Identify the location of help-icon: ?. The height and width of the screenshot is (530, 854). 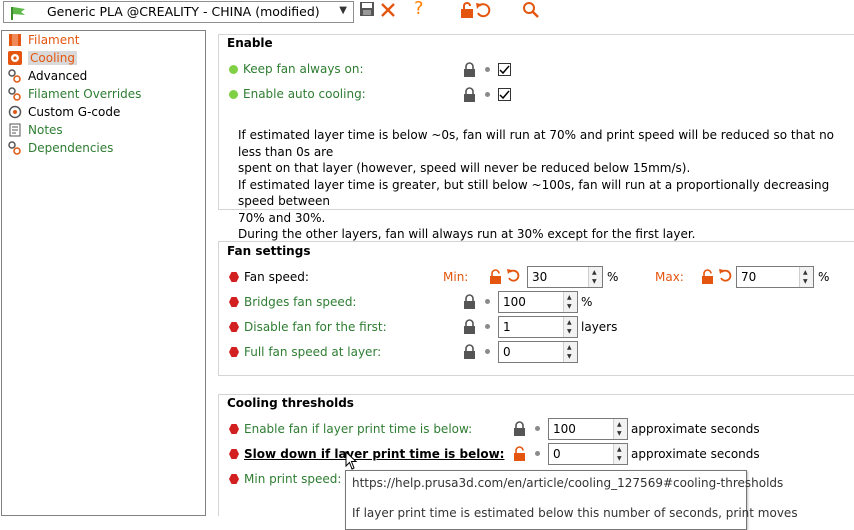
(419, 9).